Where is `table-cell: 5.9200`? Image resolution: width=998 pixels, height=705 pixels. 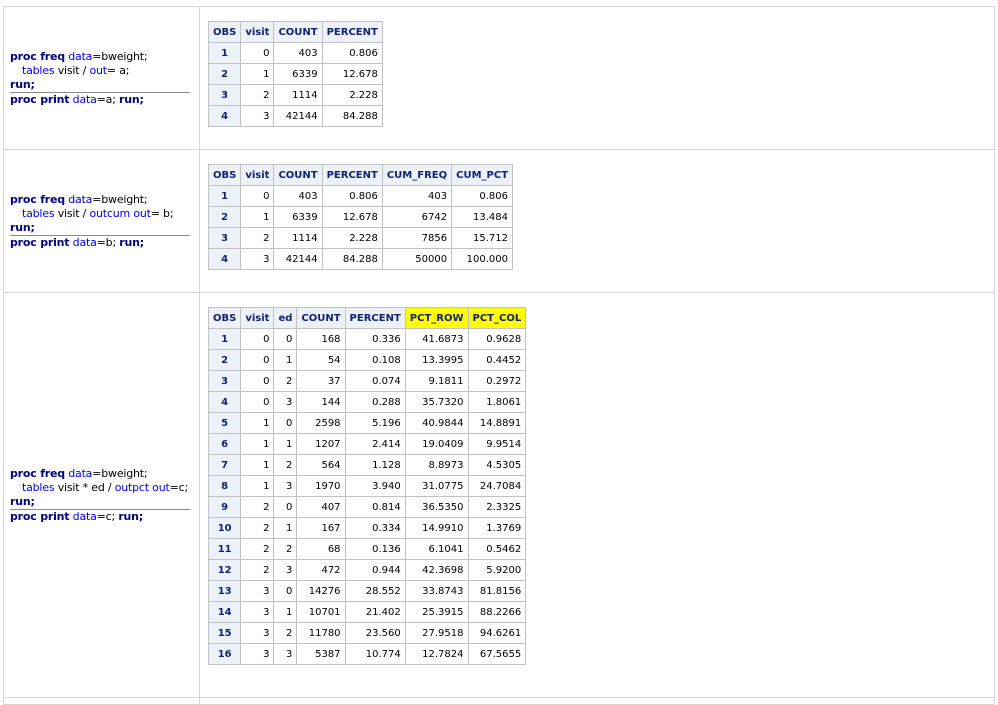
table-cell: 5.9200 is located at coordinates (497, 570).